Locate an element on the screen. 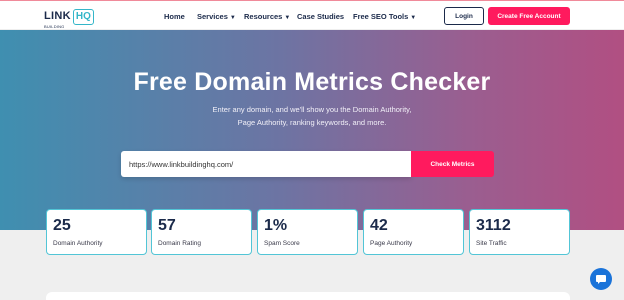  metric-card-domain-rating: 57 Domain Rating is located at coordinates (201, 232).